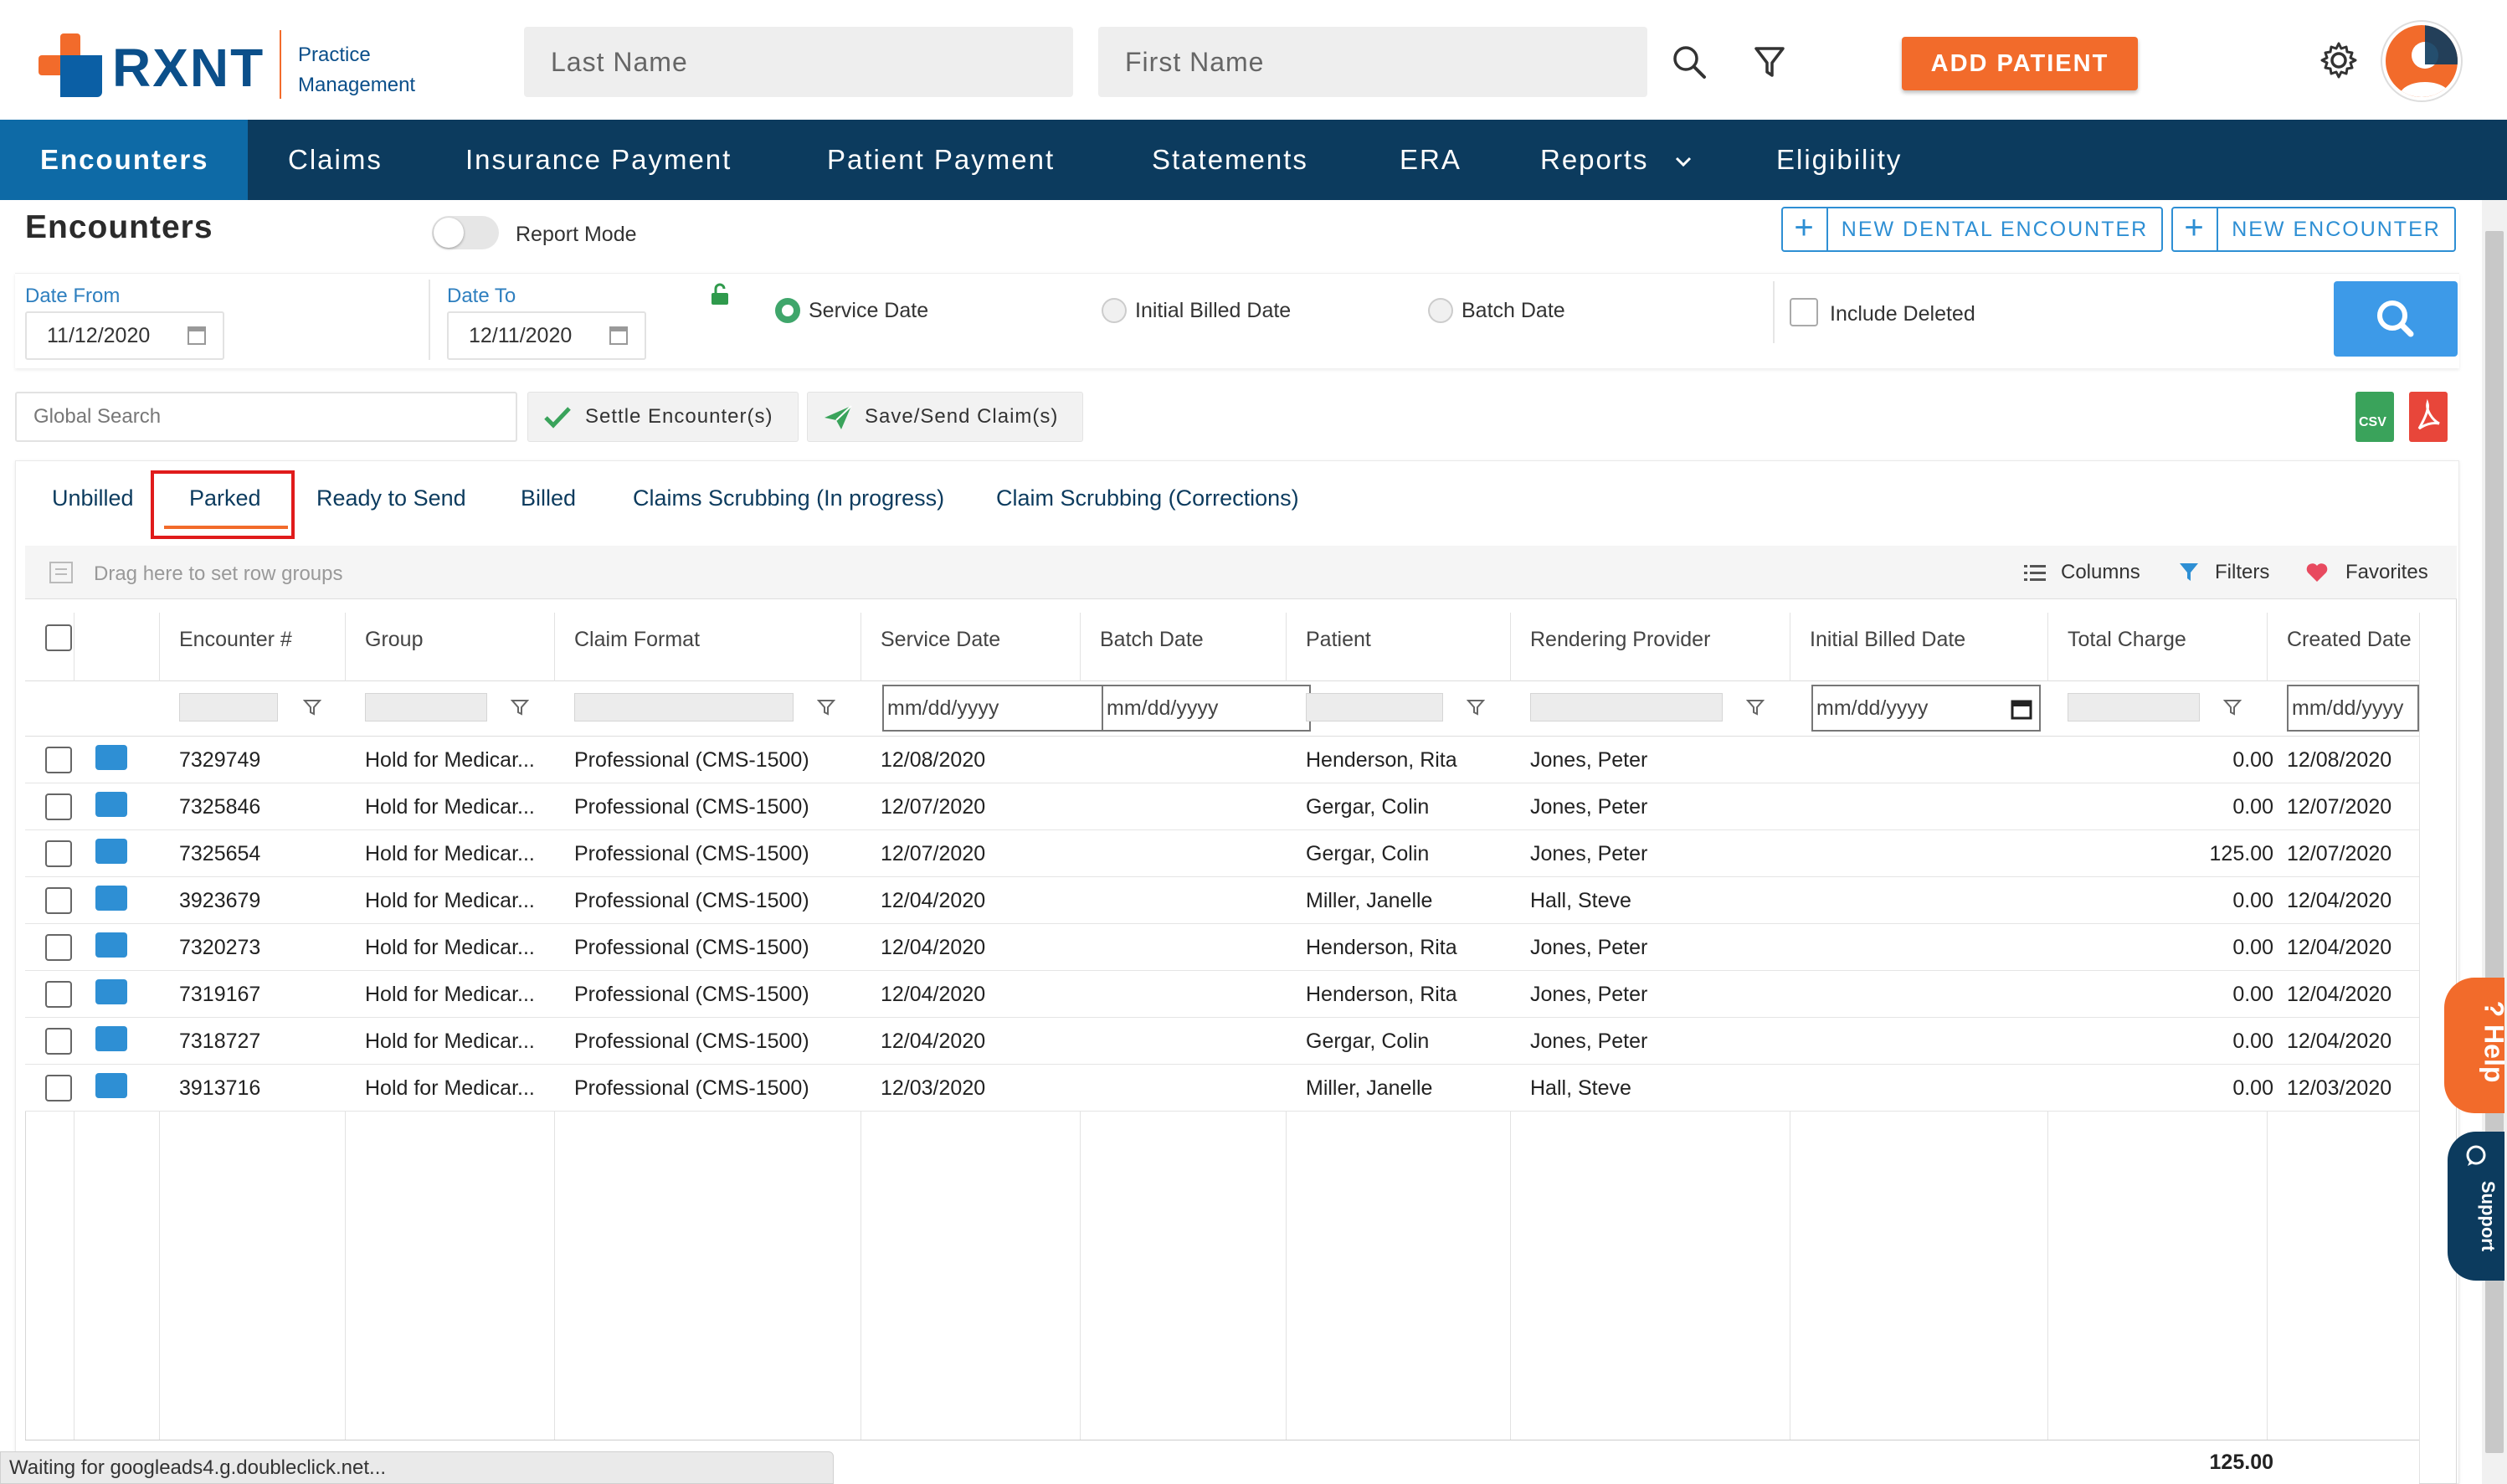 The width and height of the screenshot is (2507, 1484). I want to click on date-to-input: 12/11/2020, so click(546, 336).